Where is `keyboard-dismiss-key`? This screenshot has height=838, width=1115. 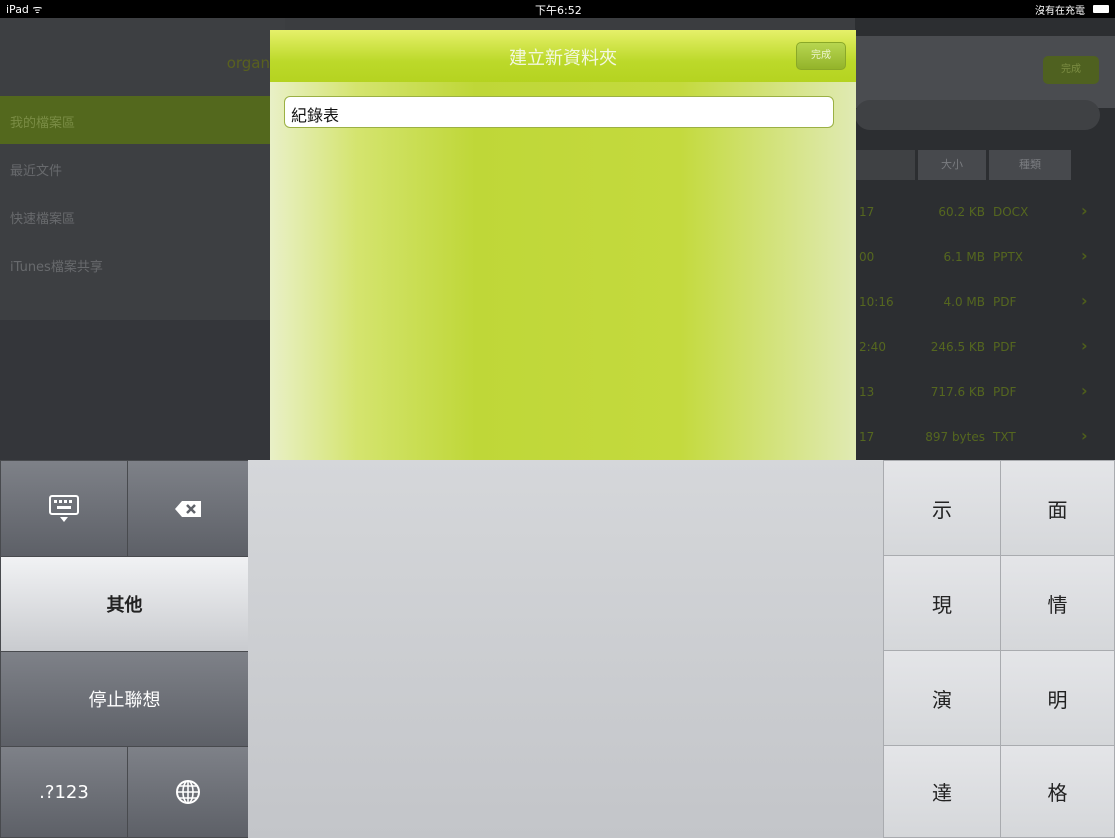 keyboard-dismiss-key is located at coordinates (64, 508).